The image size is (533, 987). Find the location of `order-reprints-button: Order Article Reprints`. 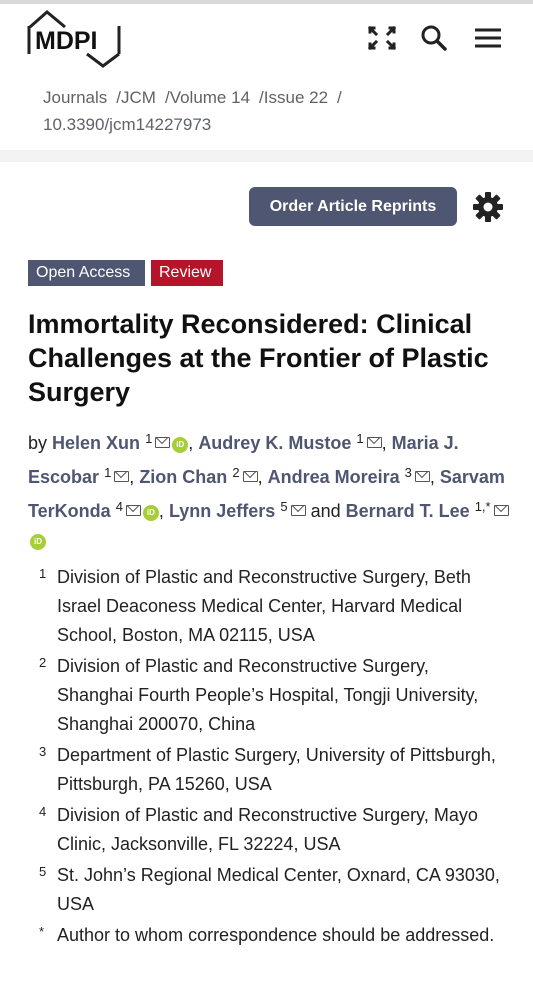

order-reprints-button: Order Article Reprints is located at coordinates (353, 206).